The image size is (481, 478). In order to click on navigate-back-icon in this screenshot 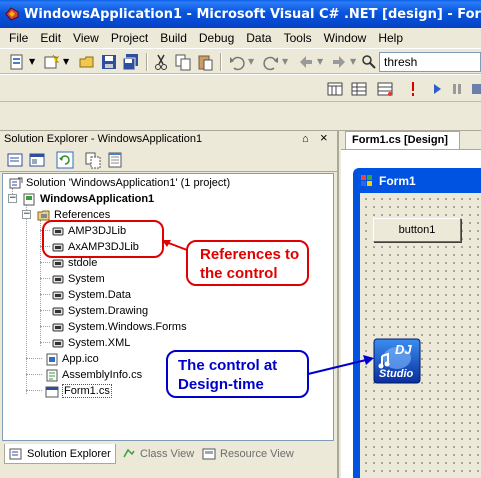, I will do `click(306, 62)`.